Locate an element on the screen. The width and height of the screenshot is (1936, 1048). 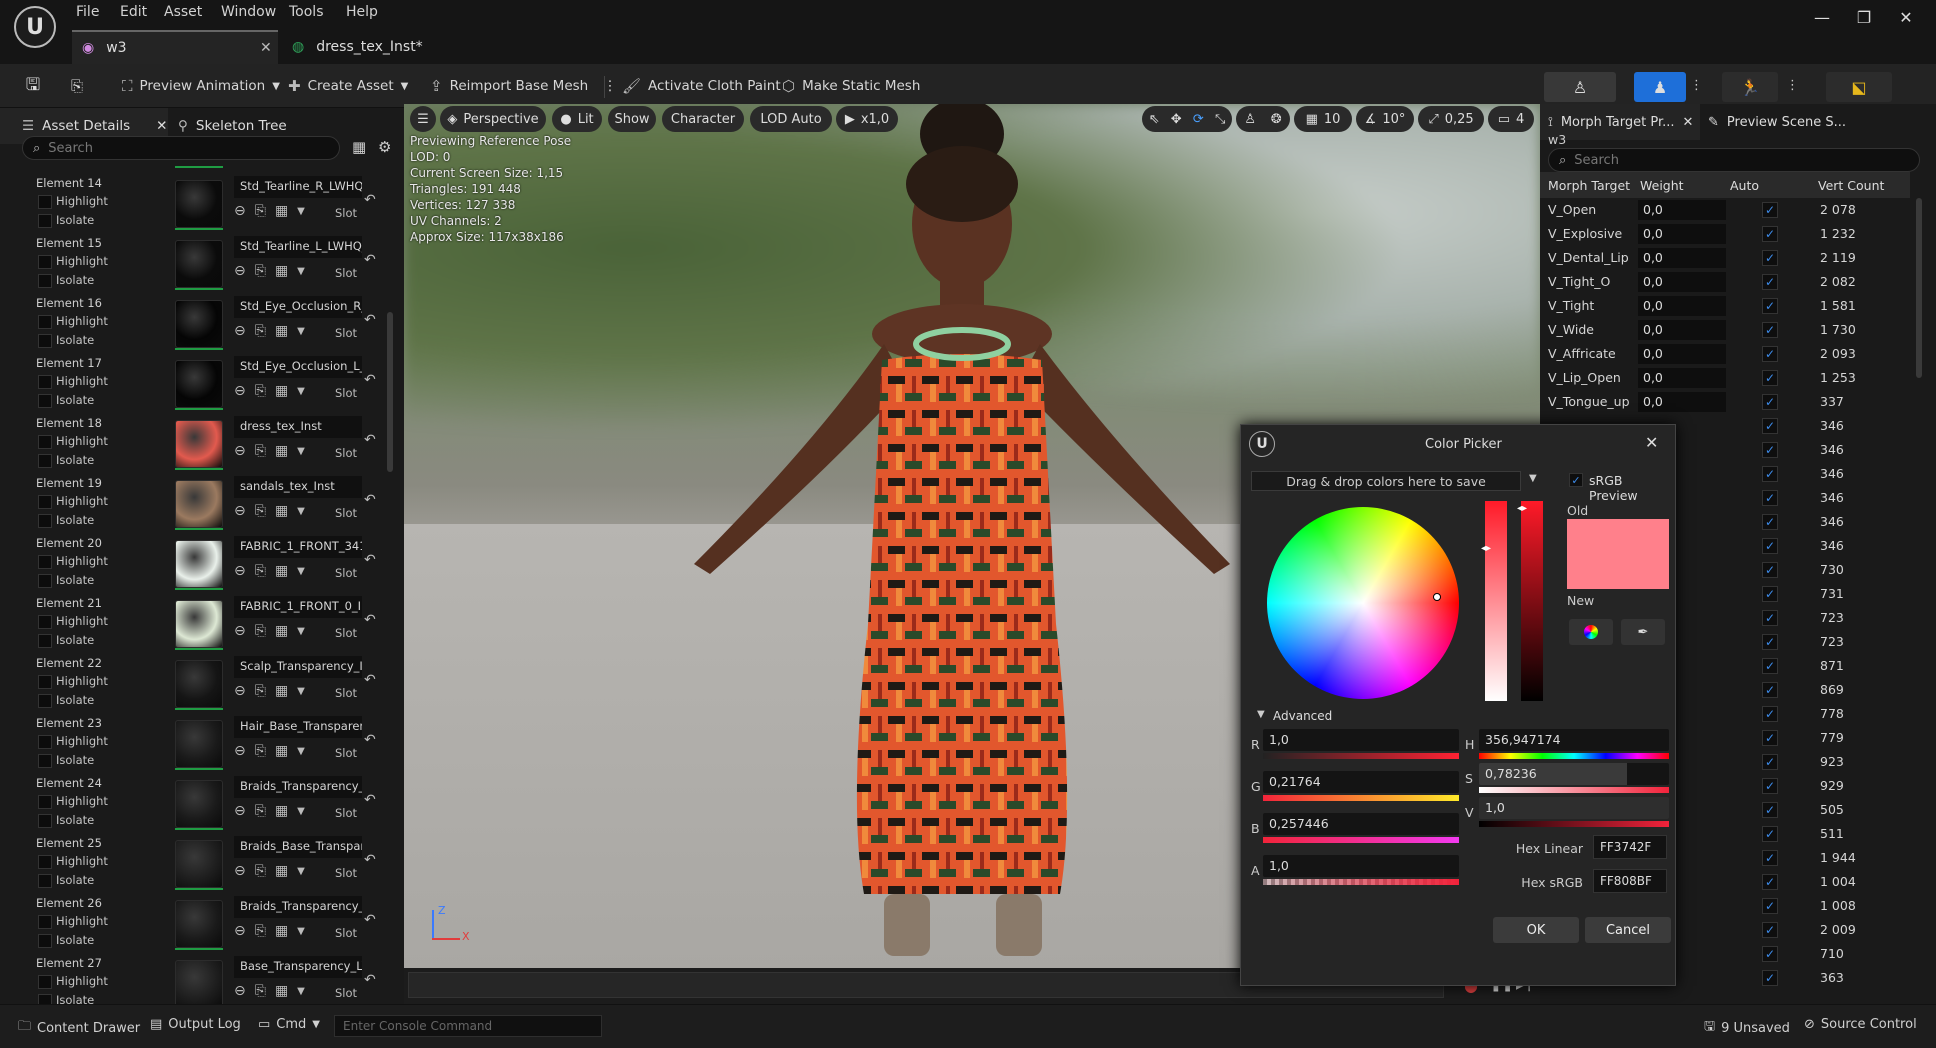
col-vert-count: Vert Count is located at coordinates (1851, 185).